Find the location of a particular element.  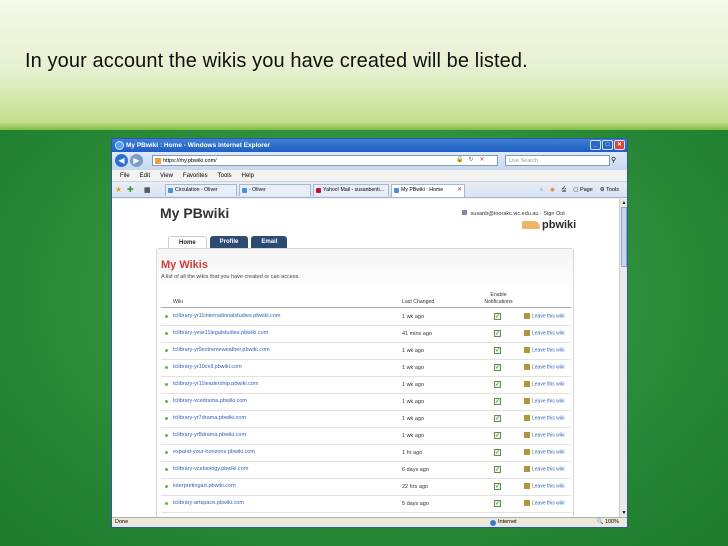

search-input: Live Search is located at coordinates (557, 160).